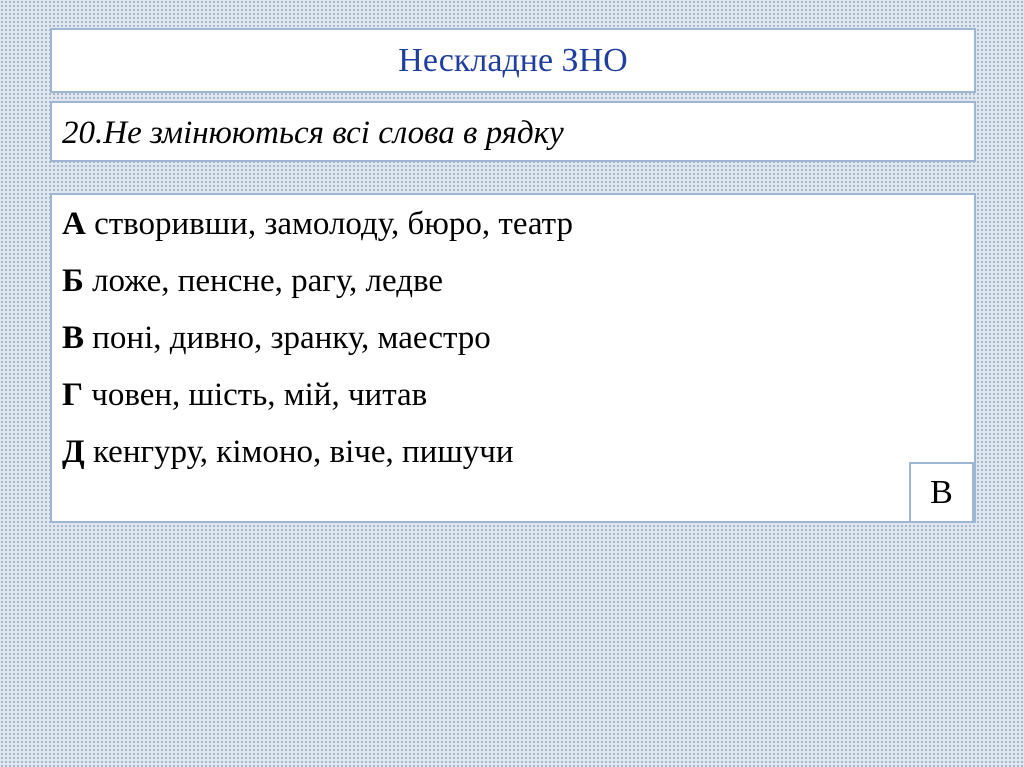  I want to click on question-panel: 20.Не змінюються всі слова в рядку, so click(513, 131).